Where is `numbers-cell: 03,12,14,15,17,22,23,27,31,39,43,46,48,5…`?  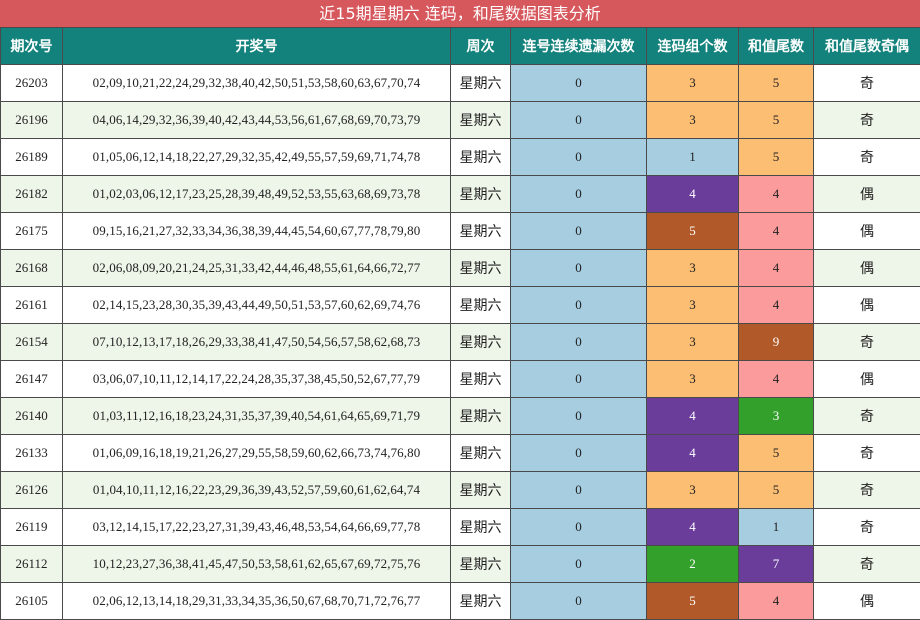 numbers-cell: 03,12,14,15,17,22,23,27,31,39,43,46,48,5… is located at coordinates (256, 527).